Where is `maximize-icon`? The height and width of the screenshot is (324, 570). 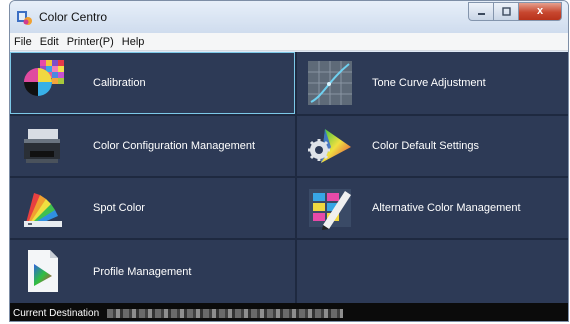
maximize-icon is located at coordinates (506, 11).